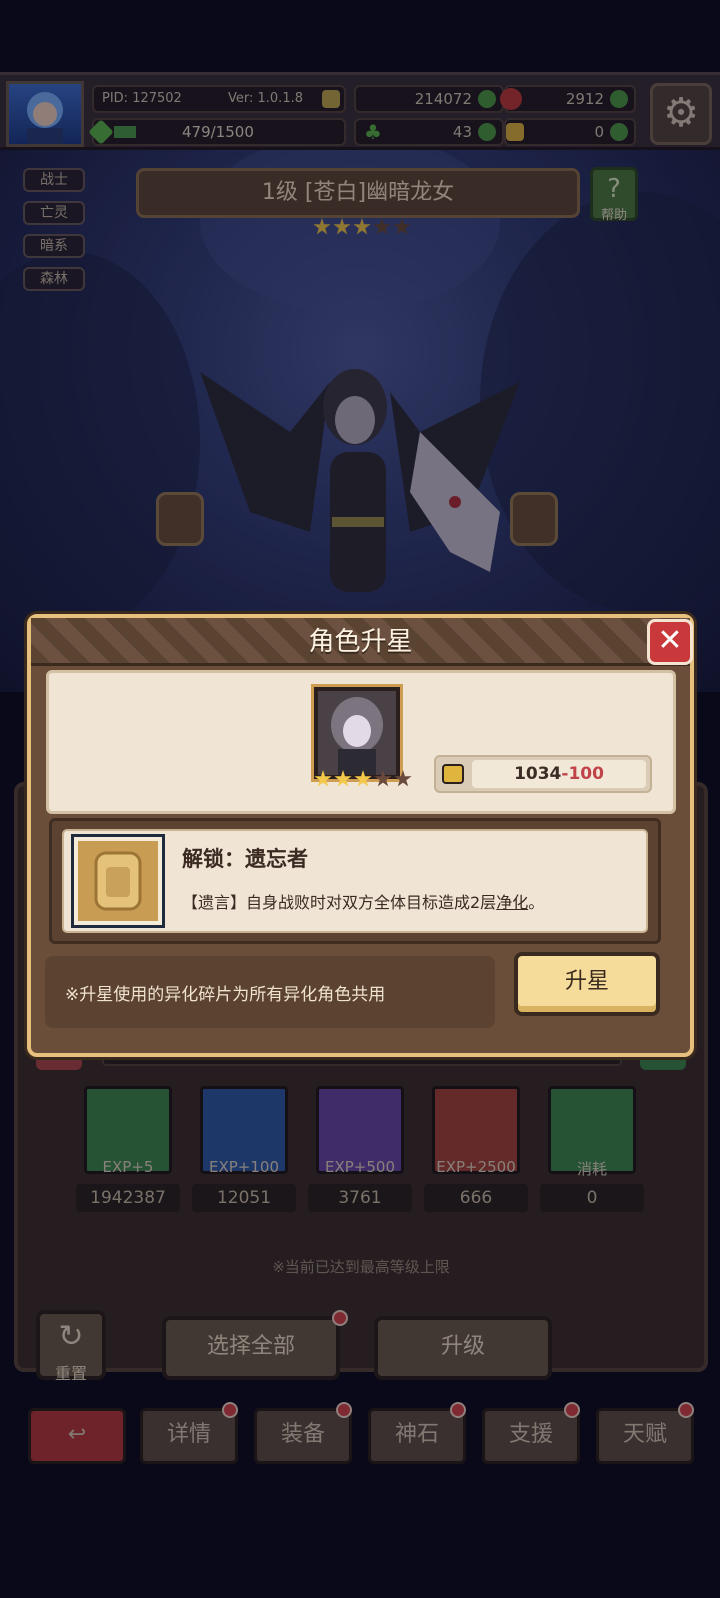 Image resolution: width=720 pixels, height=1598 pixels. What do you see at coordinates (512, 902) in the screenshot?
I see `keyword-link: 净化` at bounding box center [512, 902].